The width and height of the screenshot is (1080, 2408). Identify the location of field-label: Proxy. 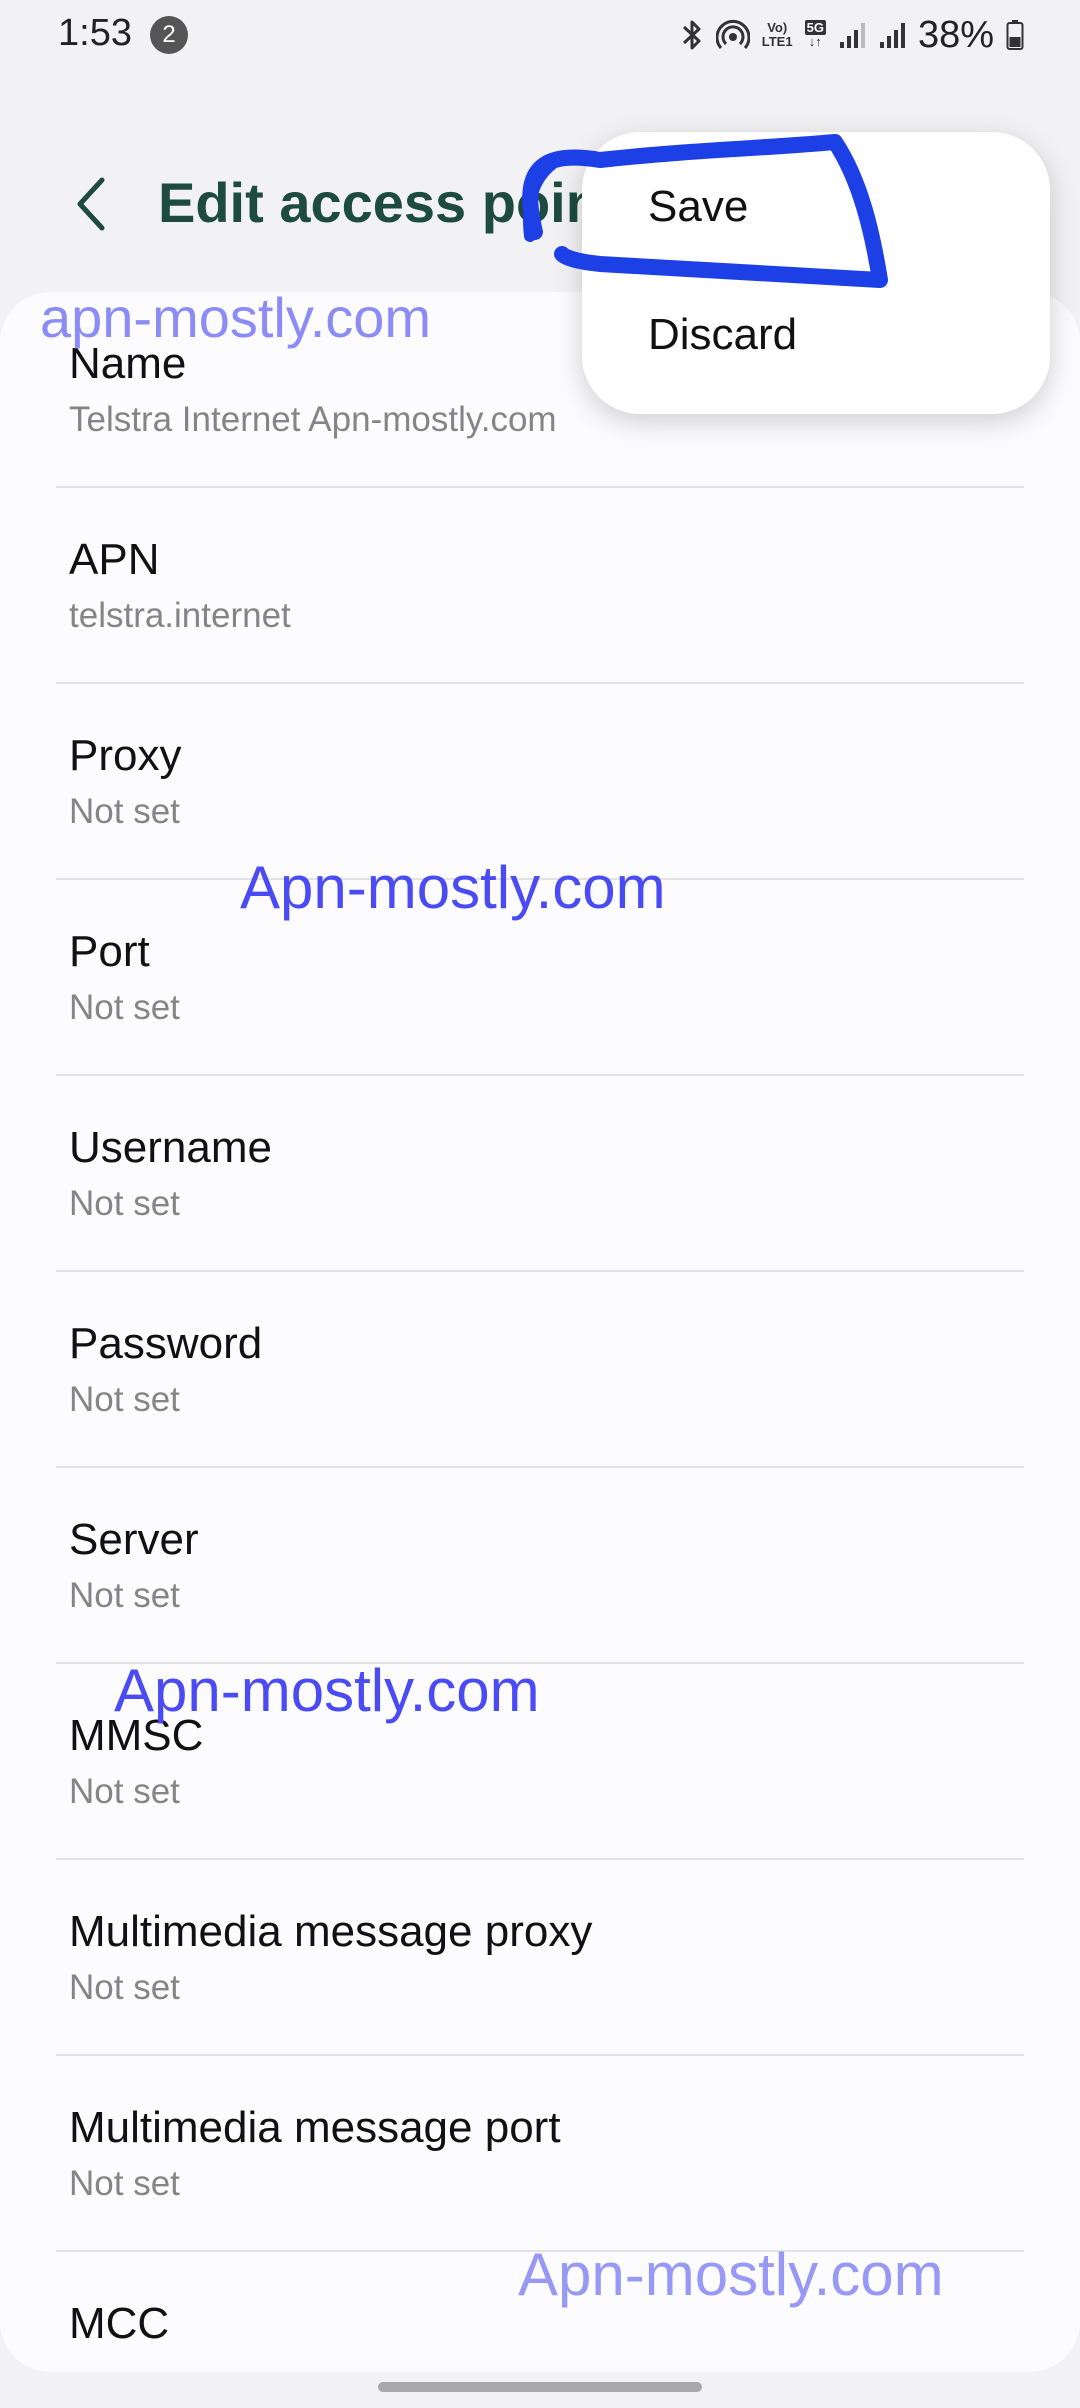
(125, 755).